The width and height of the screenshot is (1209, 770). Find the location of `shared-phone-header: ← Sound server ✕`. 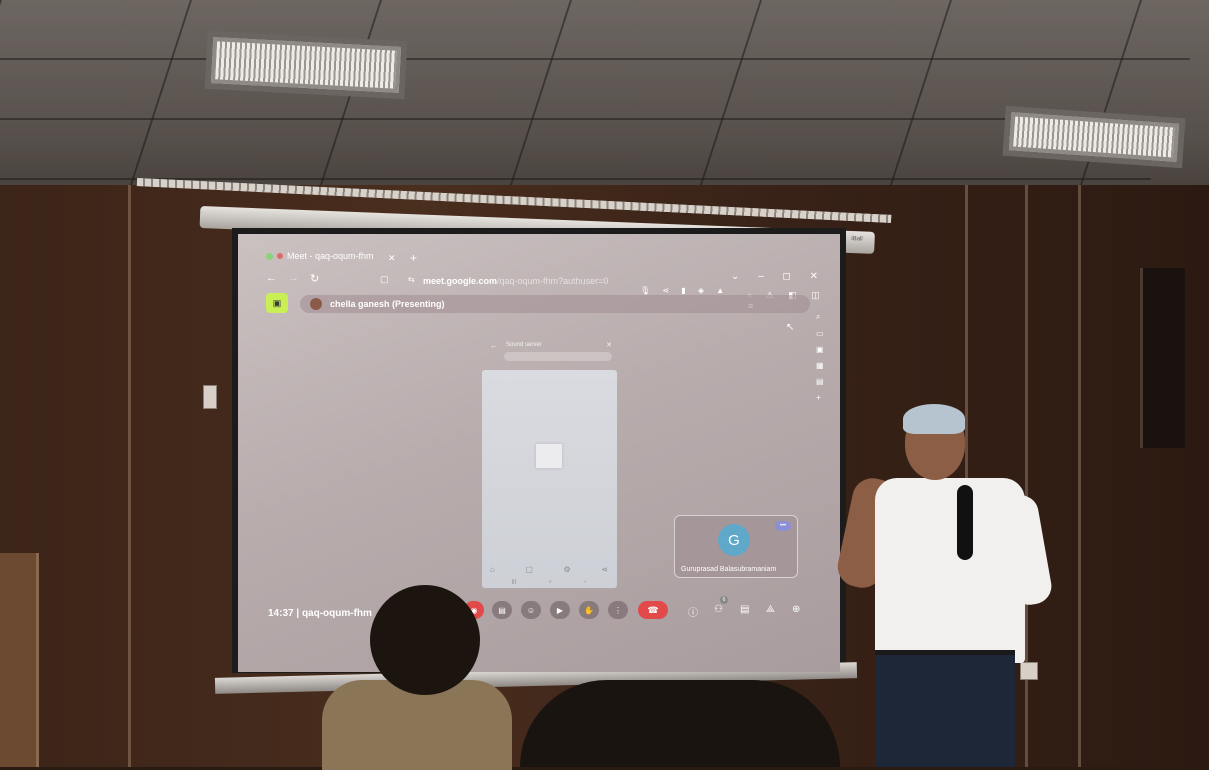

shared-phone-header: ← Sound server ✕ is located at coordinates (552, 351).